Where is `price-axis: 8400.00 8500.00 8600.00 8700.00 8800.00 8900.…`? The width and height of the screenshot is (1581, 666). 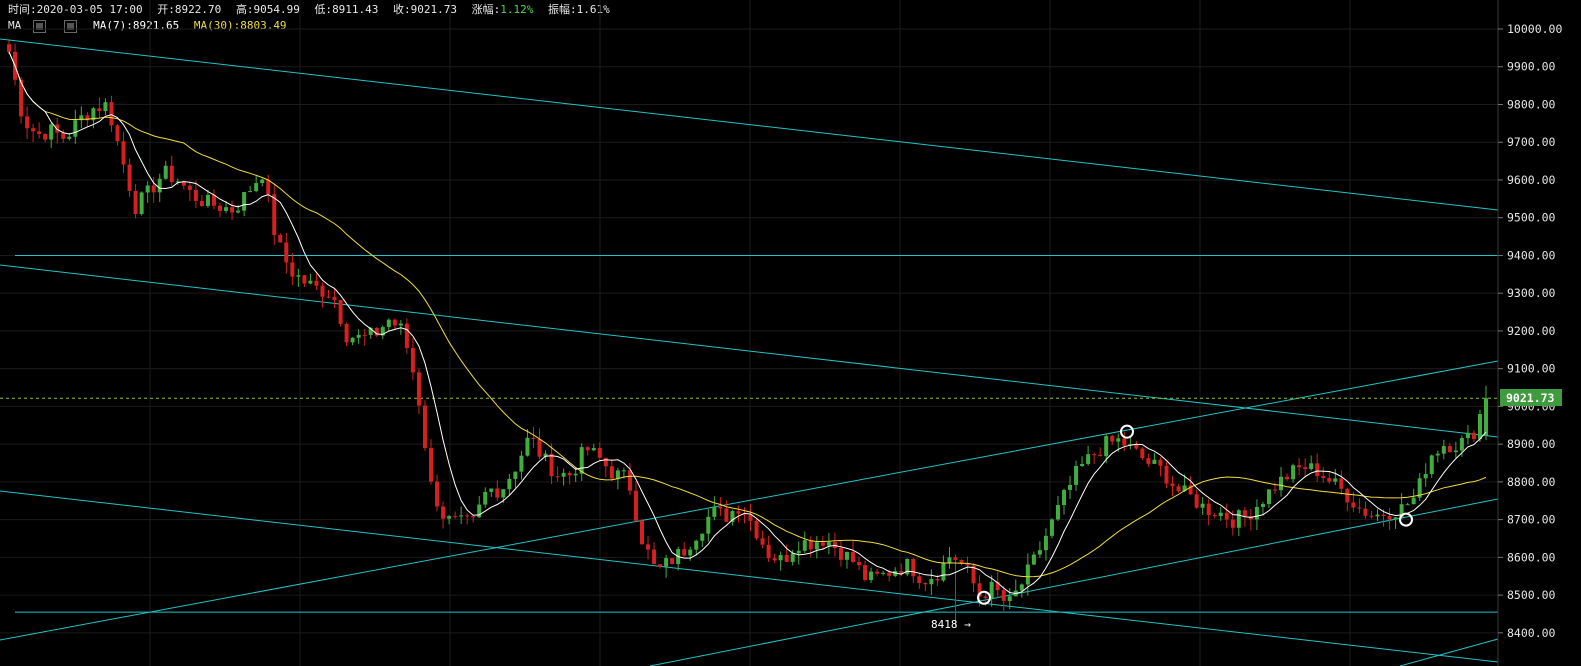 price-axis: 8400.00 8500.00 8600.00 8700.00 8800.00 8900.… is located at coordinates (1530, 331).